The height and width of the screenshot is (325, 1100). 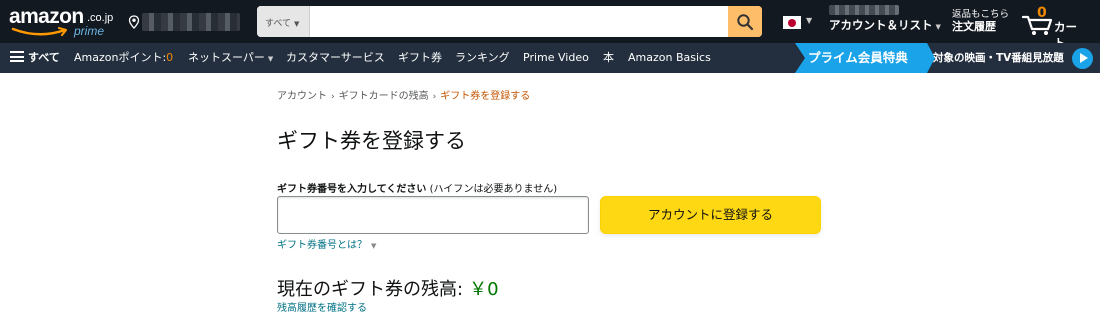 What do you see at coordinates (44, 57) in the screenshot?
I see `all-menu-label: すべて` at bounding box center [44, 57].